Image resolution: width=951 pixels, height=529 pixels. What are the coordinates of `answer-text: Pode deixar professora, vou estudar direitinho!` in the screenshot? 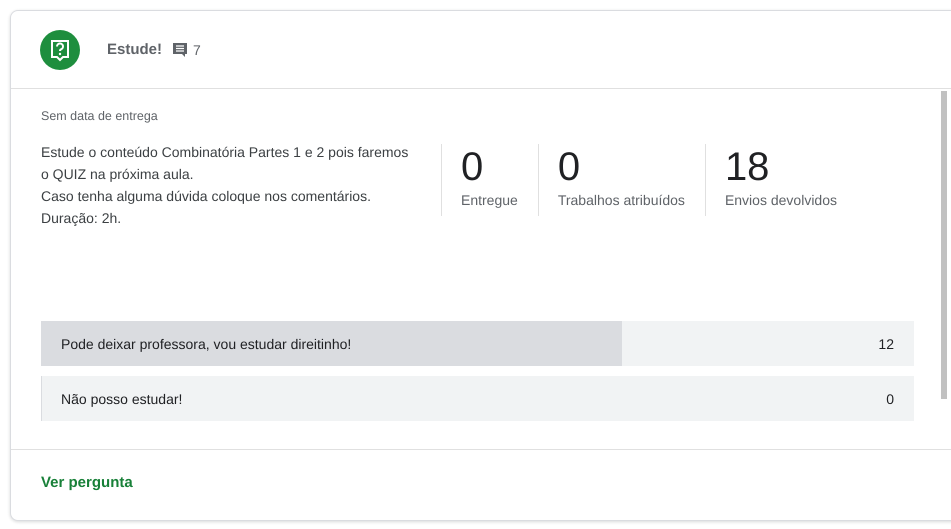 It's located at (206, 344).